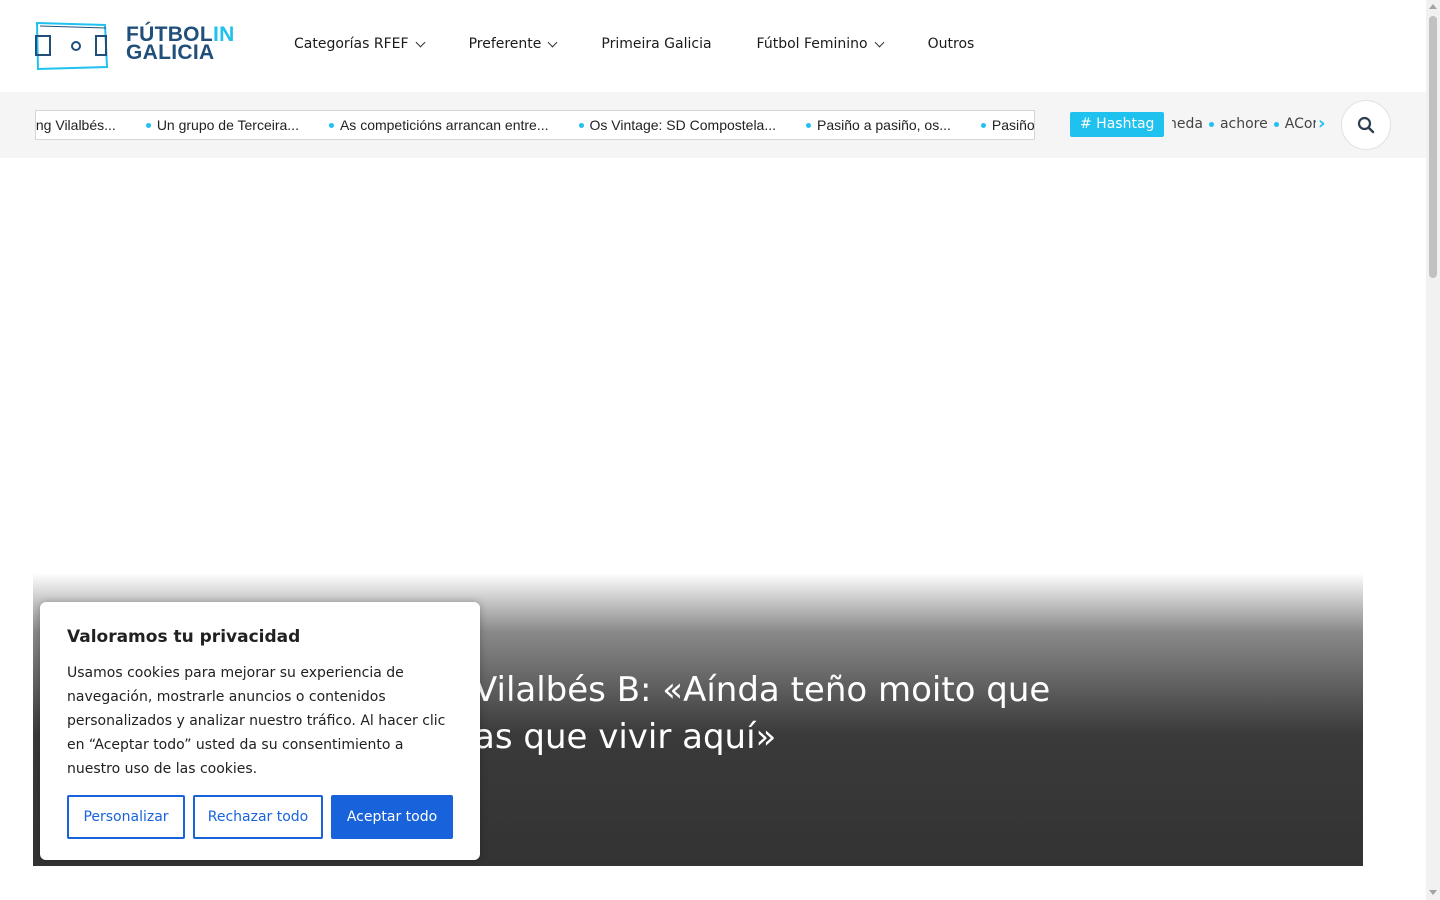  Describe the element at coordinates (505, 44) in the screenshot. I see `nav-item-label: Preferente` at that location.